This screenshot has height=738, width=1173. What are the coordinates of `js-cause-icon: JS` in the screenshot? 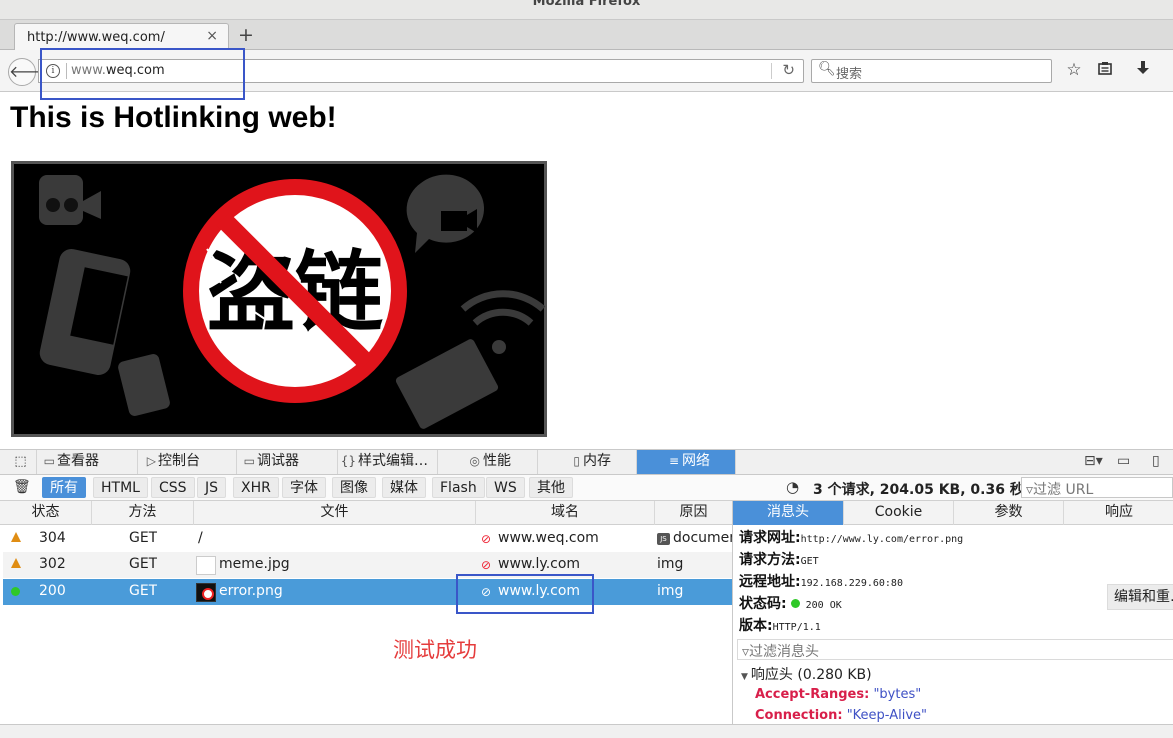 It's located at (663, 539).